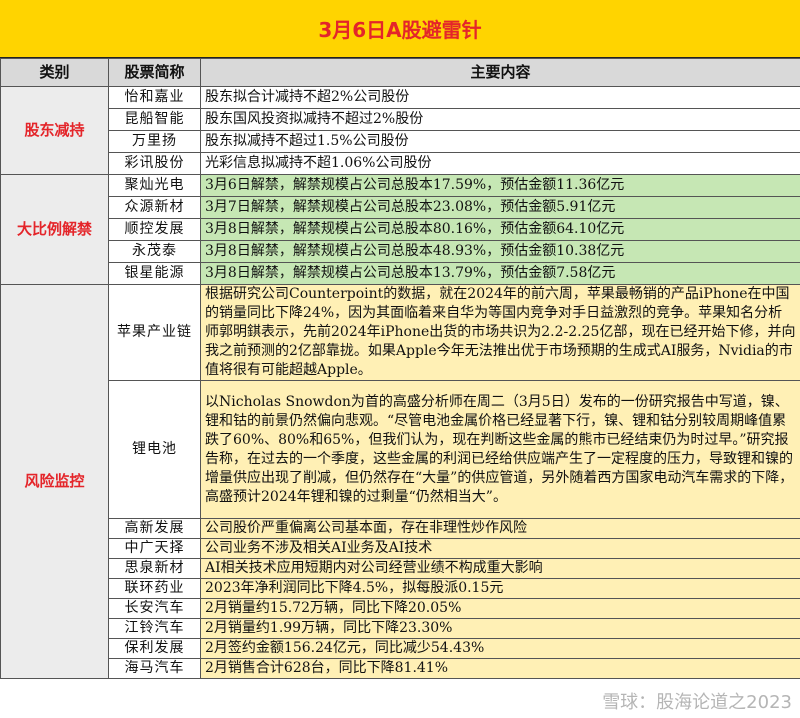 Image resolution: width=800 pixels, height=718 pixels. I want to click on table-row: 顺控发展 3月8日解禁，解禁规模占公司总股本80.16%，预估金额64.10亿元, so click(400, 229).